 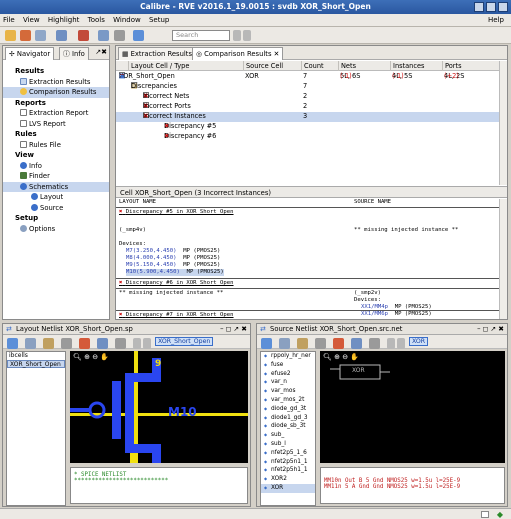 I want to click on cell-item: ibcells, so click(x=36, y=356).